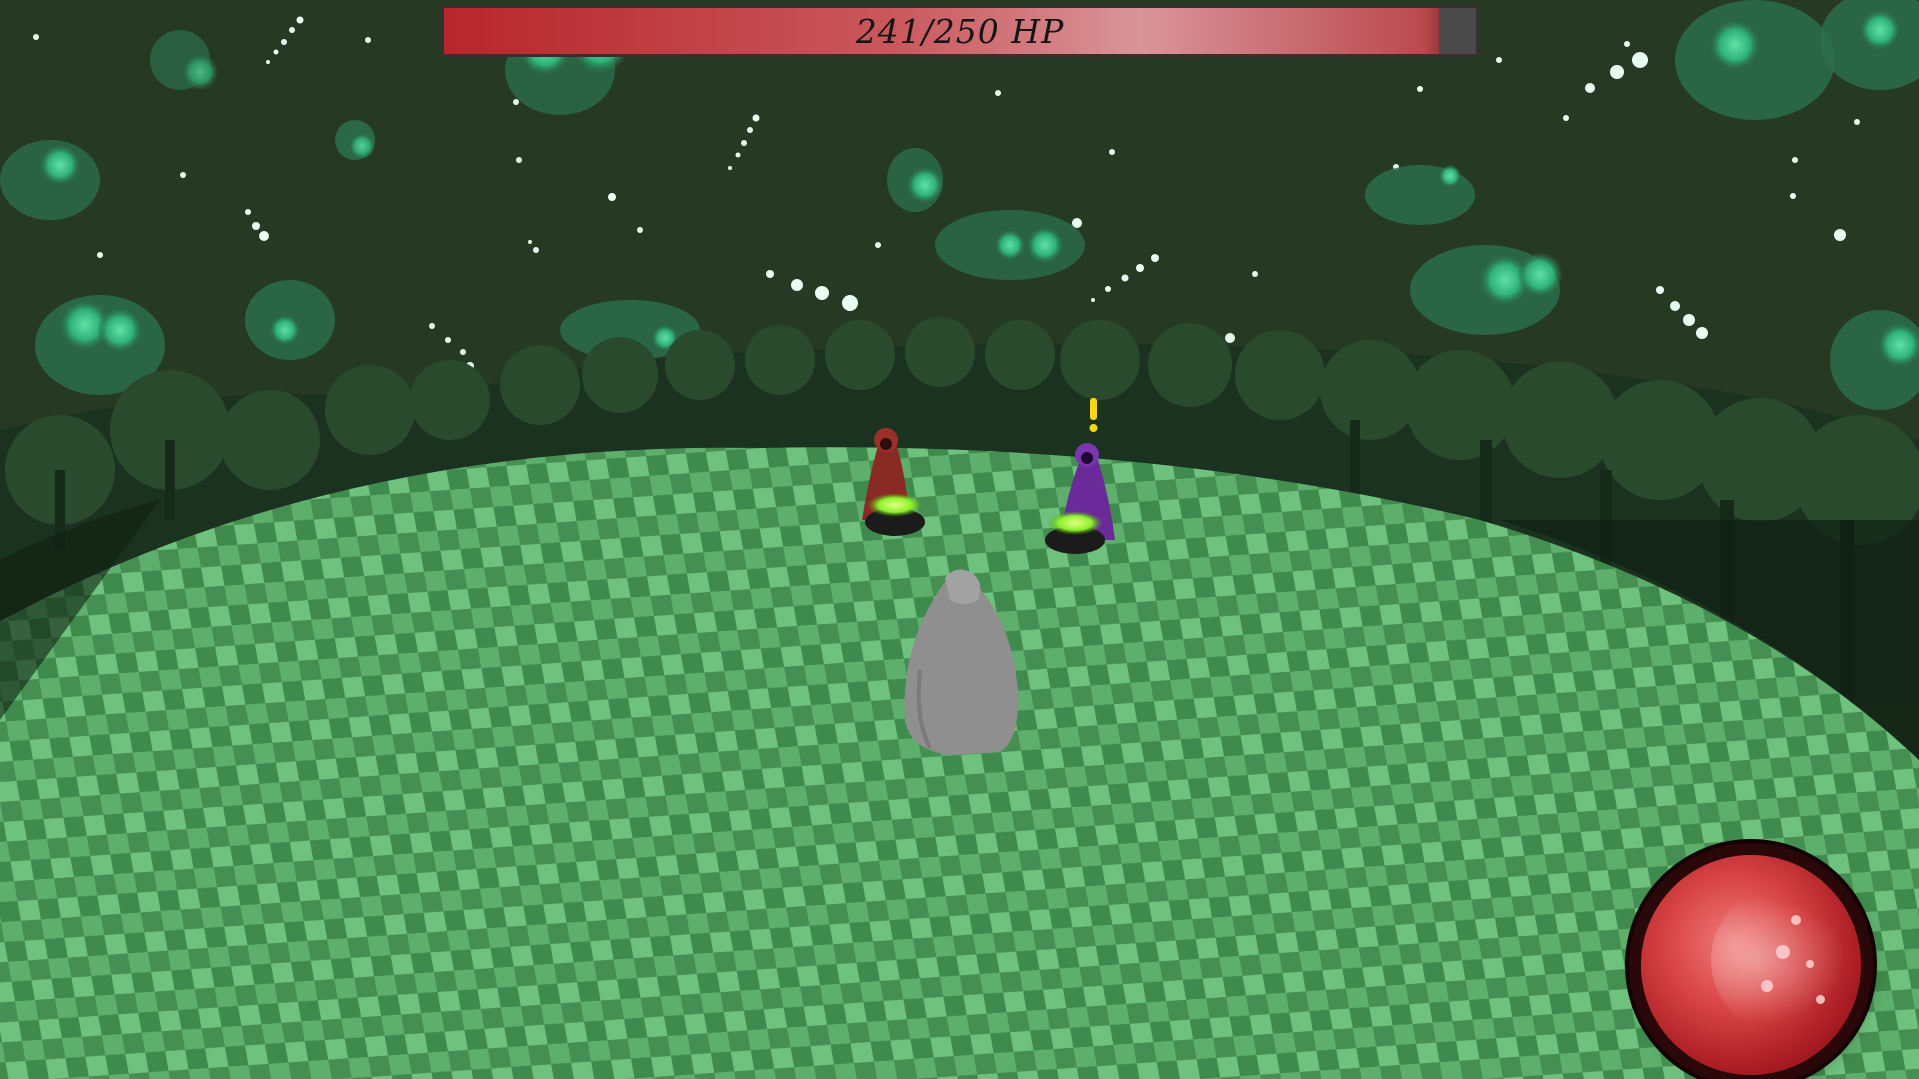  I want to click on health-text: 241/250 HP, so click(960, 31).